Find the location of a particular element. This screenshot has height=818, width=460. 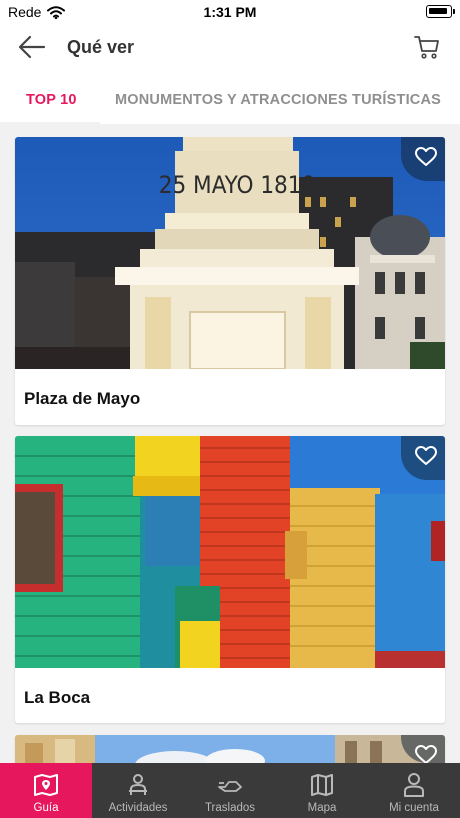

battery-icon is located at coordinates (440, 11).